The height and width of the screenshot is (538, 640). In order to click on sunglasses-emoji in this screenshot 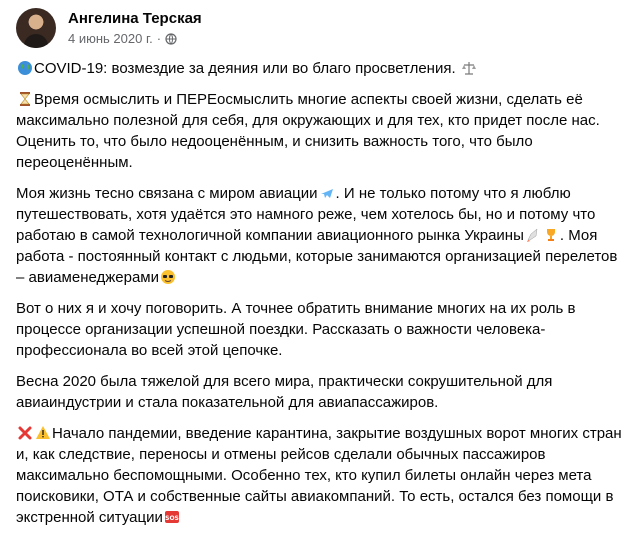, I will do `click(168, 277)`.